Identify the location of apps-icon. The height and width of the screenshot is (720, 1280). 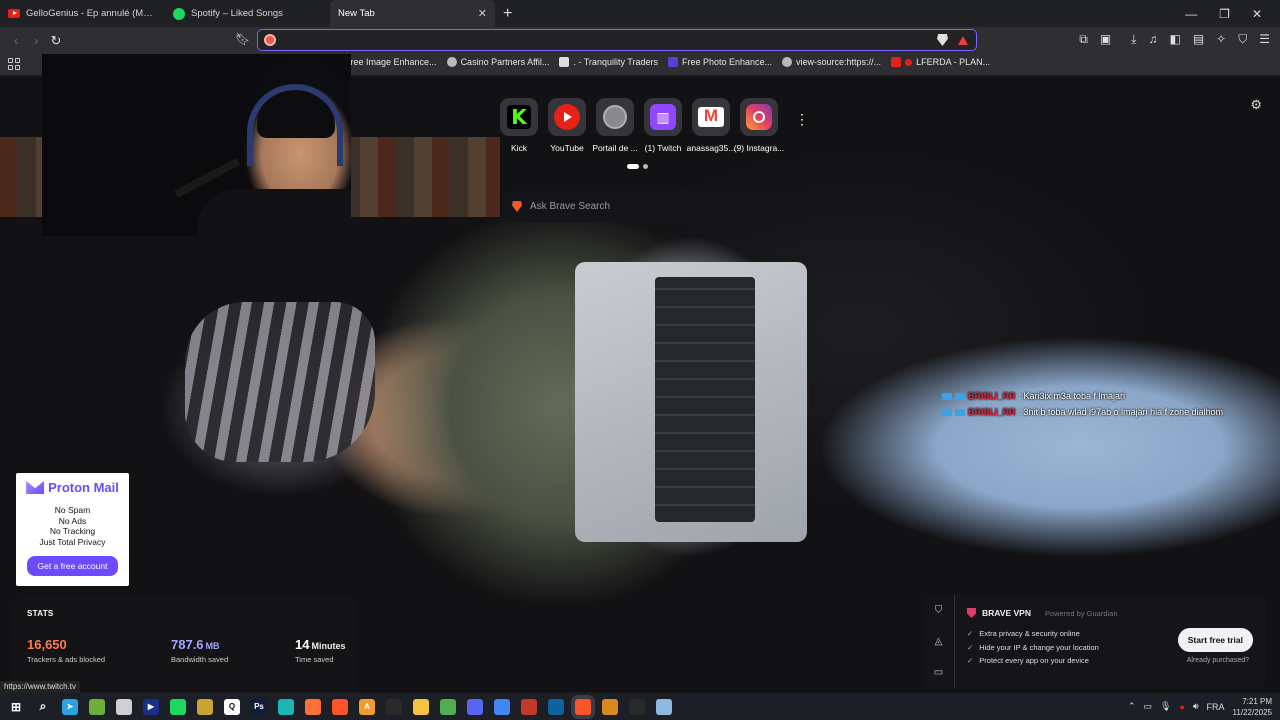
(14, 64).